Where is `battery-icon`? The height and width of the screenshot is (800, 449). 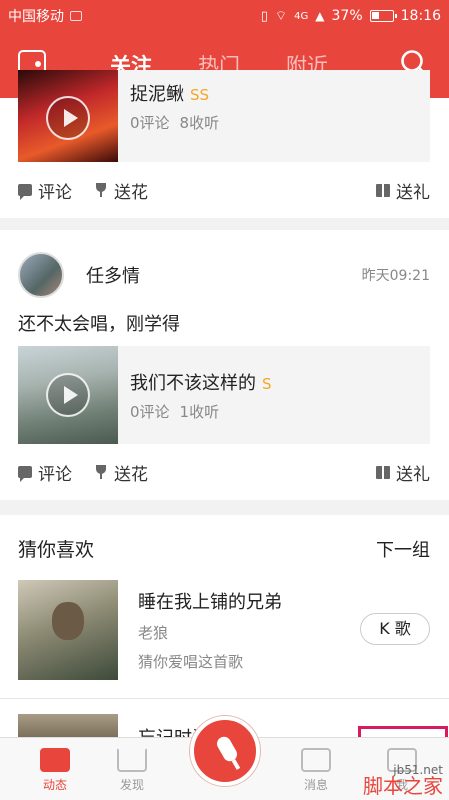
battery-icon is located at coordinates (383, 16).